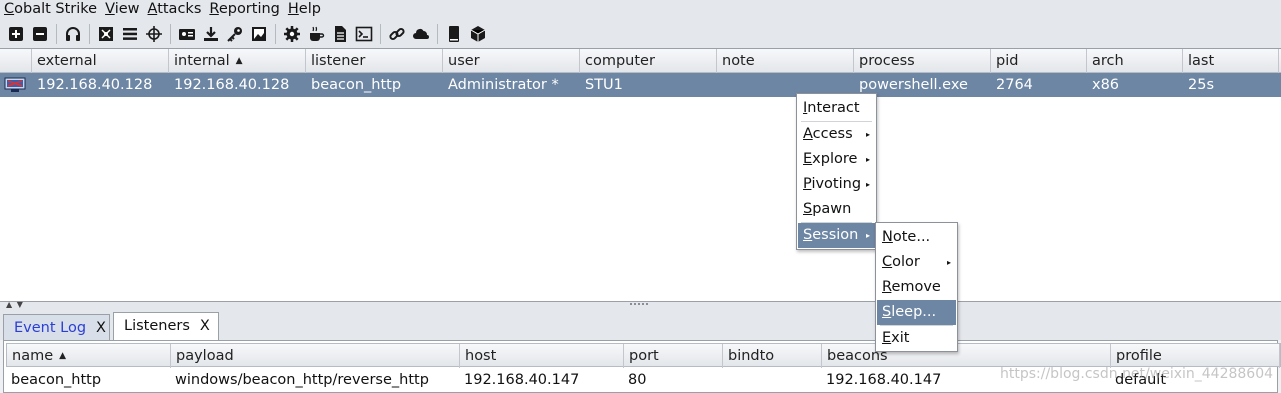  What do you see at coordinates (640, 326) in the screenshot?
I see `tab-bar: Event Log X Listeners X` at bounding box center [640, 326].